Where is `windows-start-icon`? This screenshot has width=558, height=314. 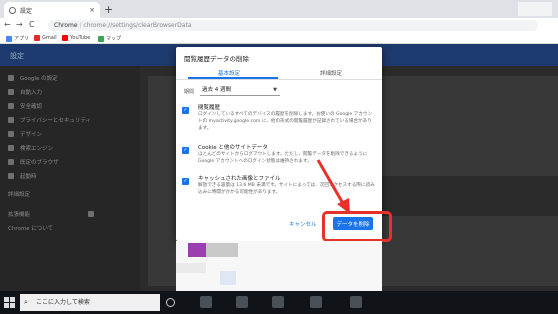
windows-start-icon is located at coordinates (9, 302).